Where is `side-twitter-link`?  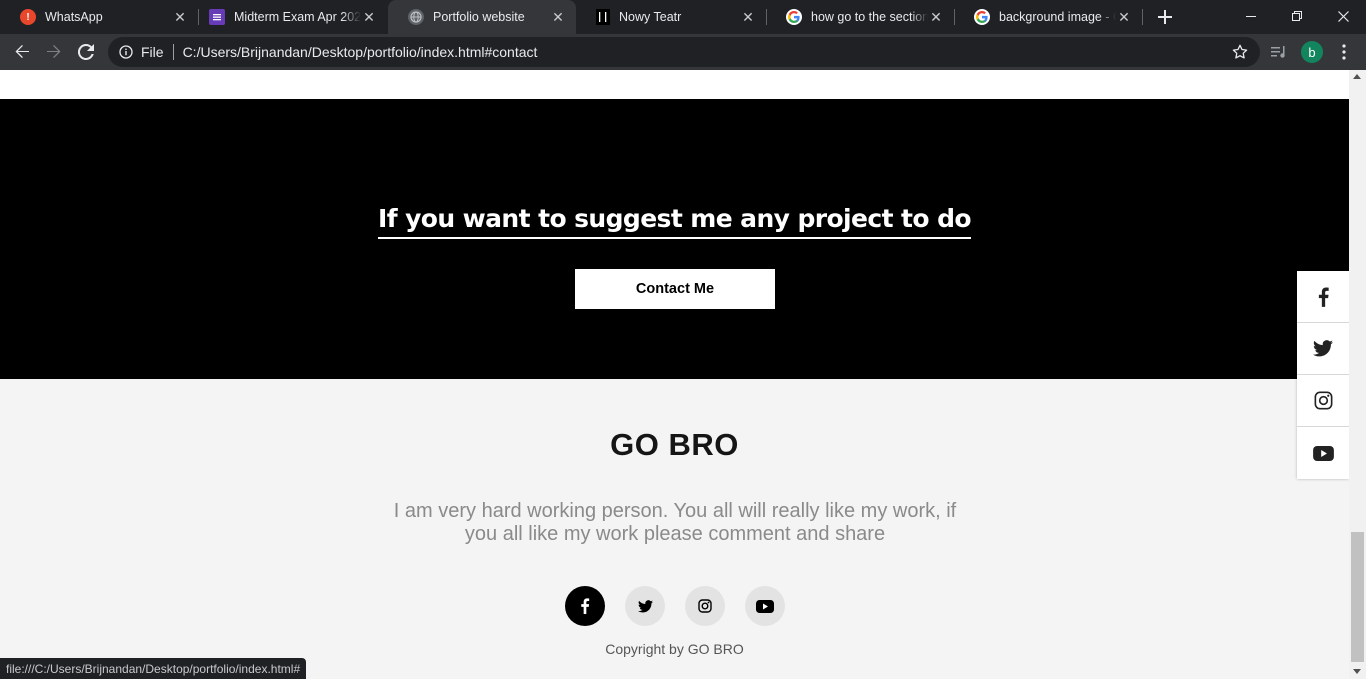
side-twitter-link is located at coordinates (1323, 349).